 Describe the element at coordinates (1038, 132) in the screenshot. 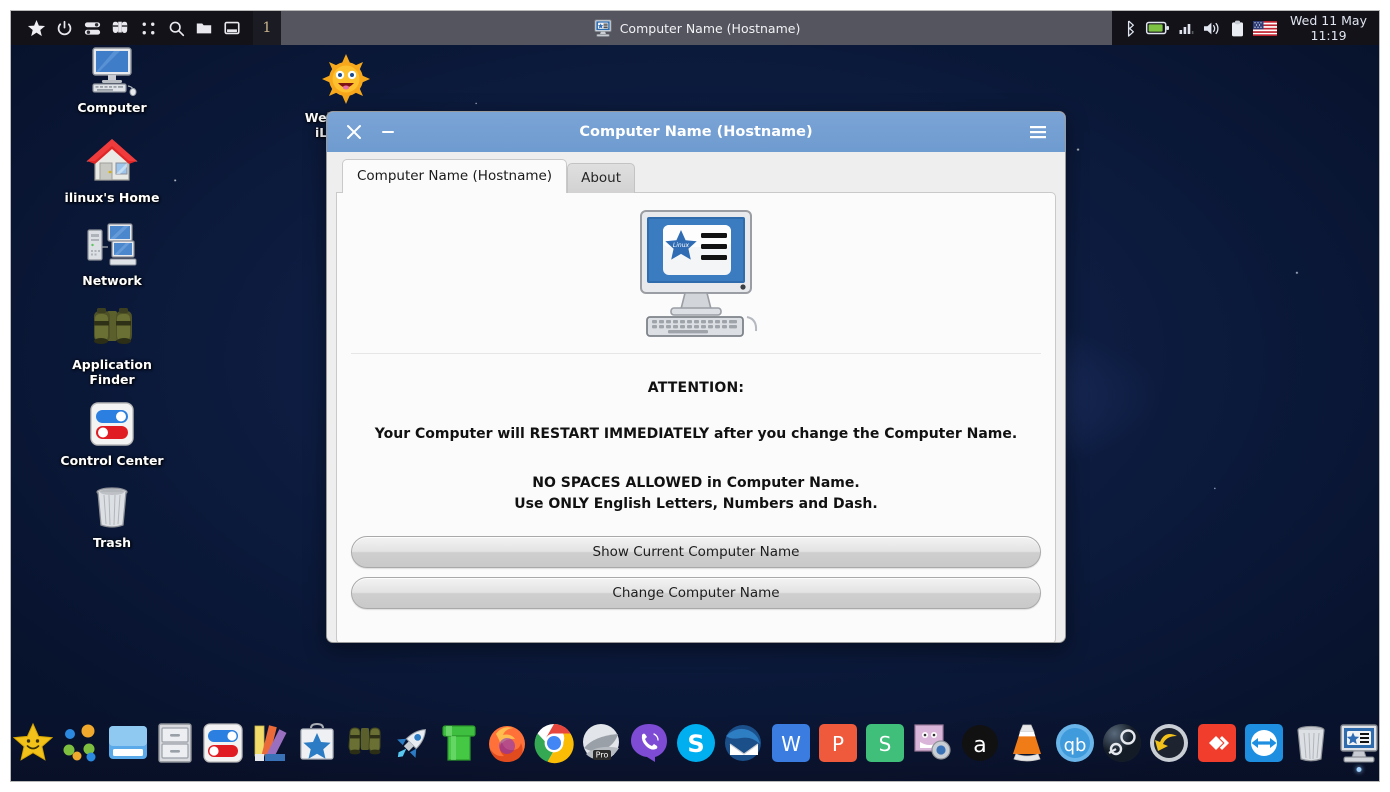

I see `hamburger-menu-icon` at that location.